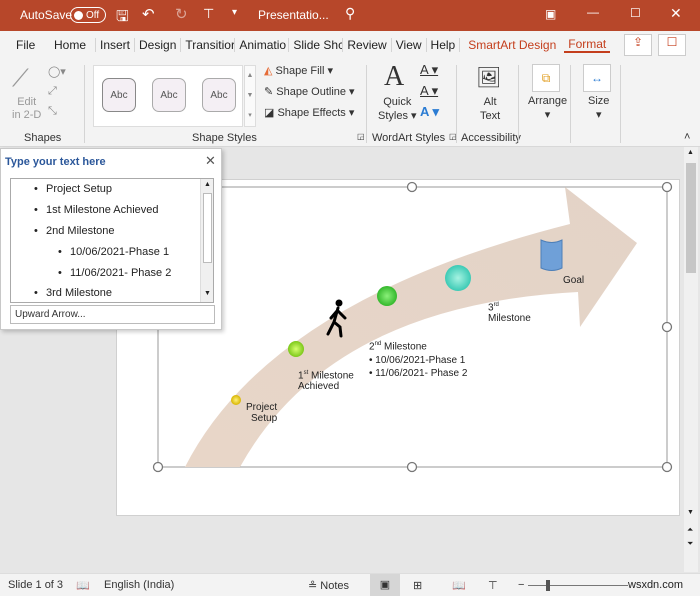 The width and height of the screenshot is (700, 596). I want to click on label-line: Setup, so click(264, 418).